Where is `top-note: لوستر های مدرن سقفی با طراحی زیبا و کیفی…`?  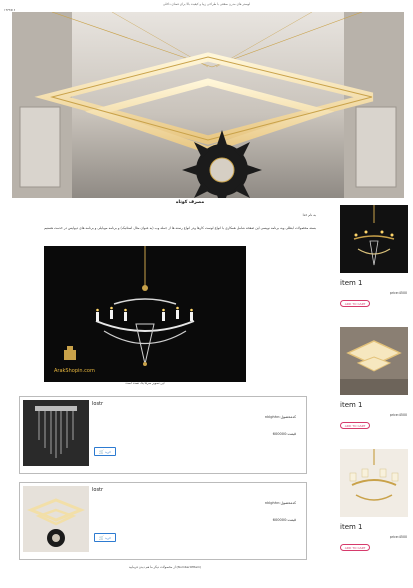
top-note: لوستر های مدرن سقفی با طراحی زیبا و کیفی… is located at coordinates (206, 4).